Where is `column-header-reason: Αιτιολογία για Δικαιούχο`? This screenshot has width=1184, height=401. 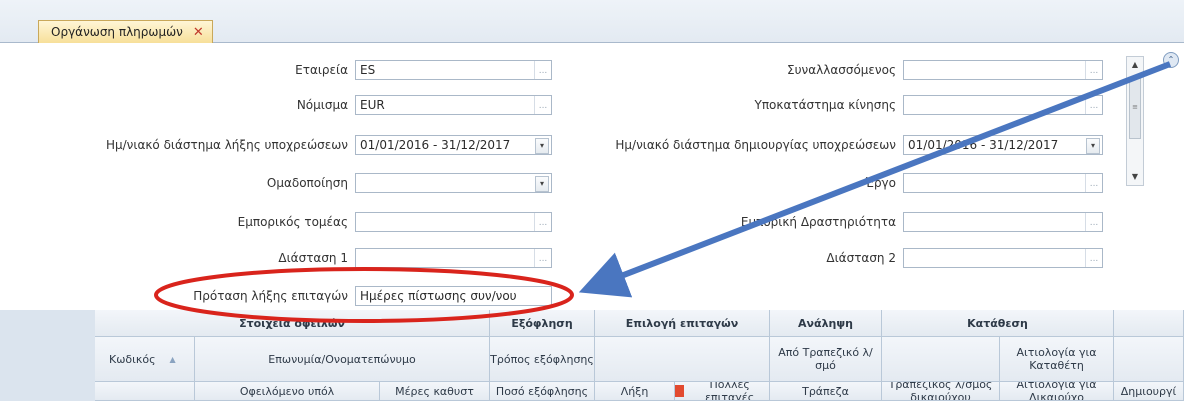
column-header-reason: Αιτιολογία για Δικαιούχο is located at coordinates (1057, 391).